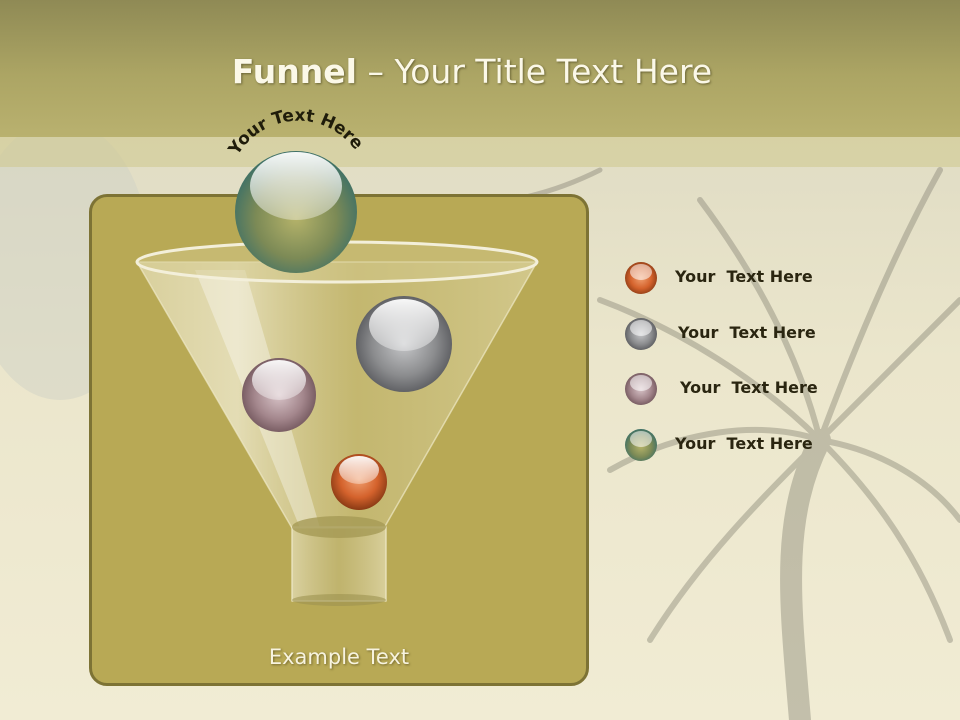 This screenshot has width=960, height=720. I want to click on ball-teal-large, so click(296, 212).